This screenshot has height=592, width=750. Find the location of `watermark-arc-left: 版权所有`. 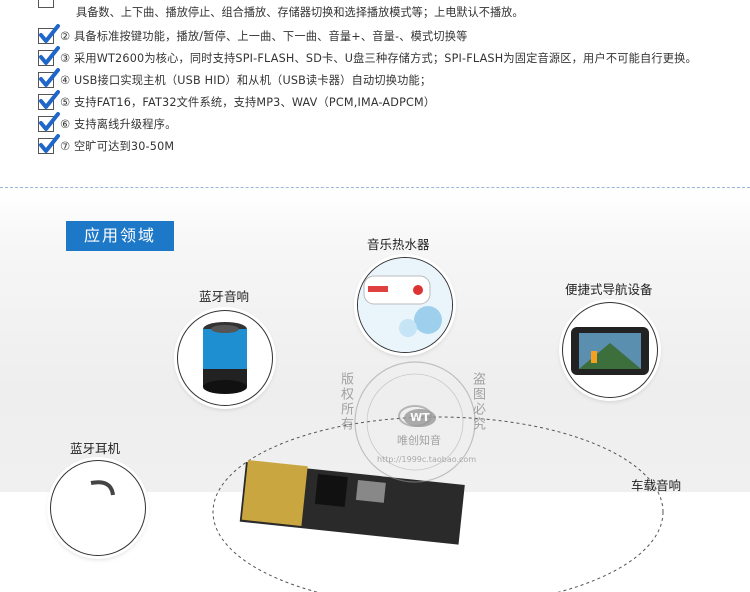

watermark-arc-left: 版权所有 is located at coordinates (345, 402).